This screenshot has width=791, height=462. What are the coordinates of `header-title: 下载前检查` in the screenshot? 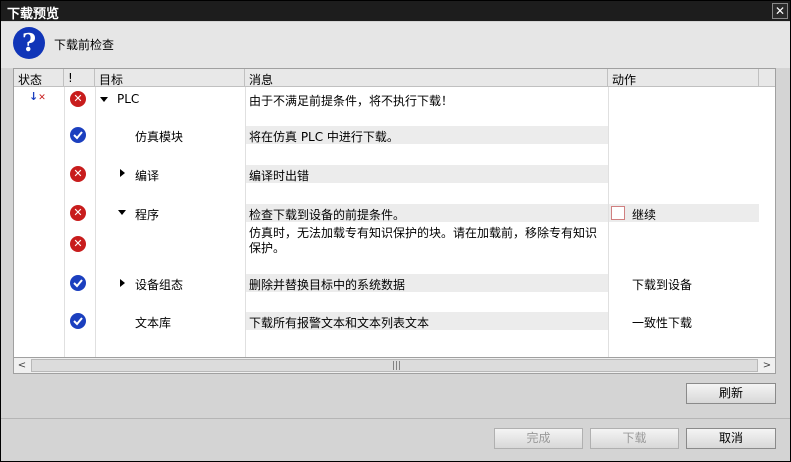 It's located at (84, 45).